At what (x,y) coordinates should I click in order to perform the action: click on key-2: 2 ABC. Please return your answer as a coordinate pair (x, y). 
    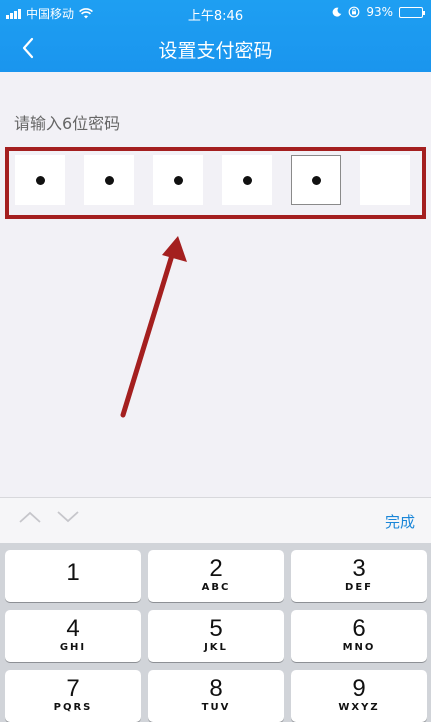
    Looking at the image, I should click on (216, 576).